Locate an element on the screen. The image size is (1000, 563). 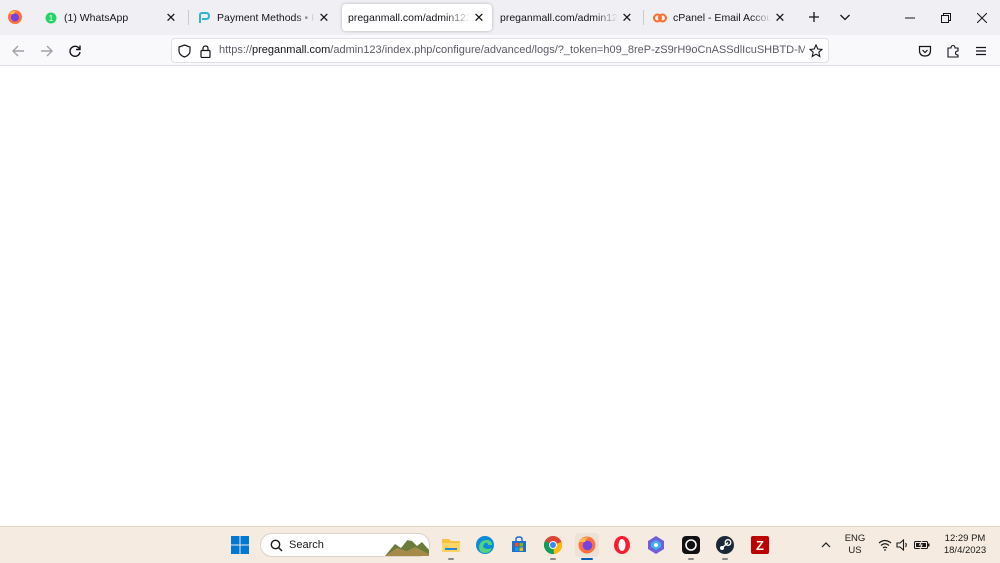
svg-text: 1 is located at coordinates (51, 18).